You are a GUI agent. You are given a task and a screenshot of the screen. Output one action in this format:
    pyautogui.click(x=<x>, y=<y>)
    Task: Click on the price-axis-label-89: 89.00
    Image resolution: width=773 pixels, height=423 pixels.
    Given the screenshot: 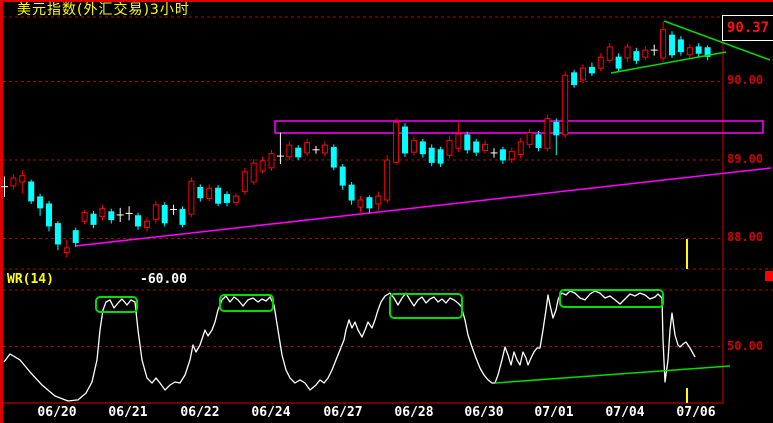 What is the action you would take?
    pyautogui.click(x=745, y=159)
    